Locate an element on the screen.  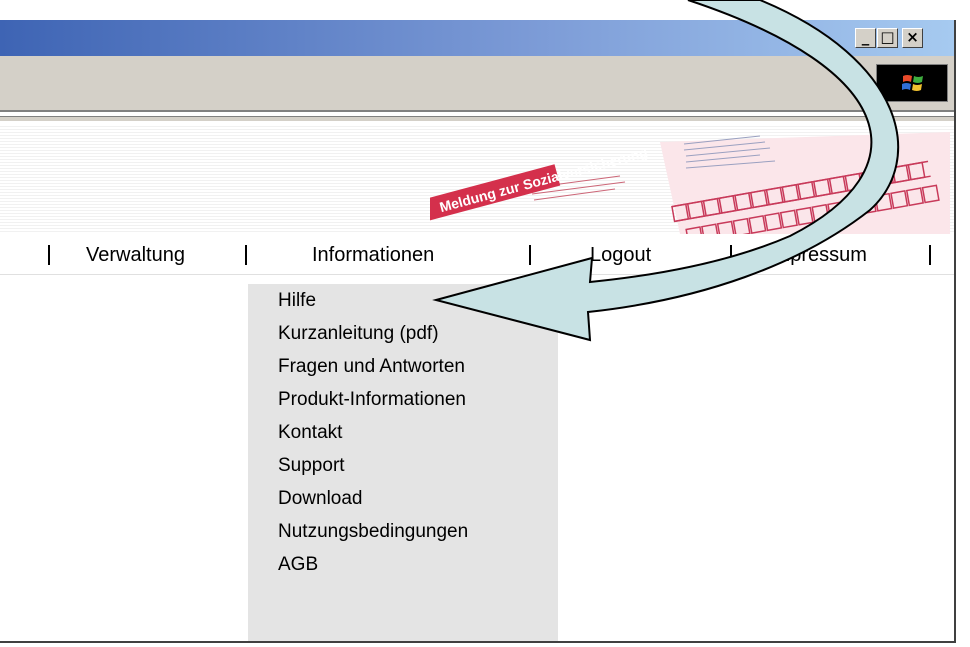
maximize-button: □ is located at coordinates (887, 38).